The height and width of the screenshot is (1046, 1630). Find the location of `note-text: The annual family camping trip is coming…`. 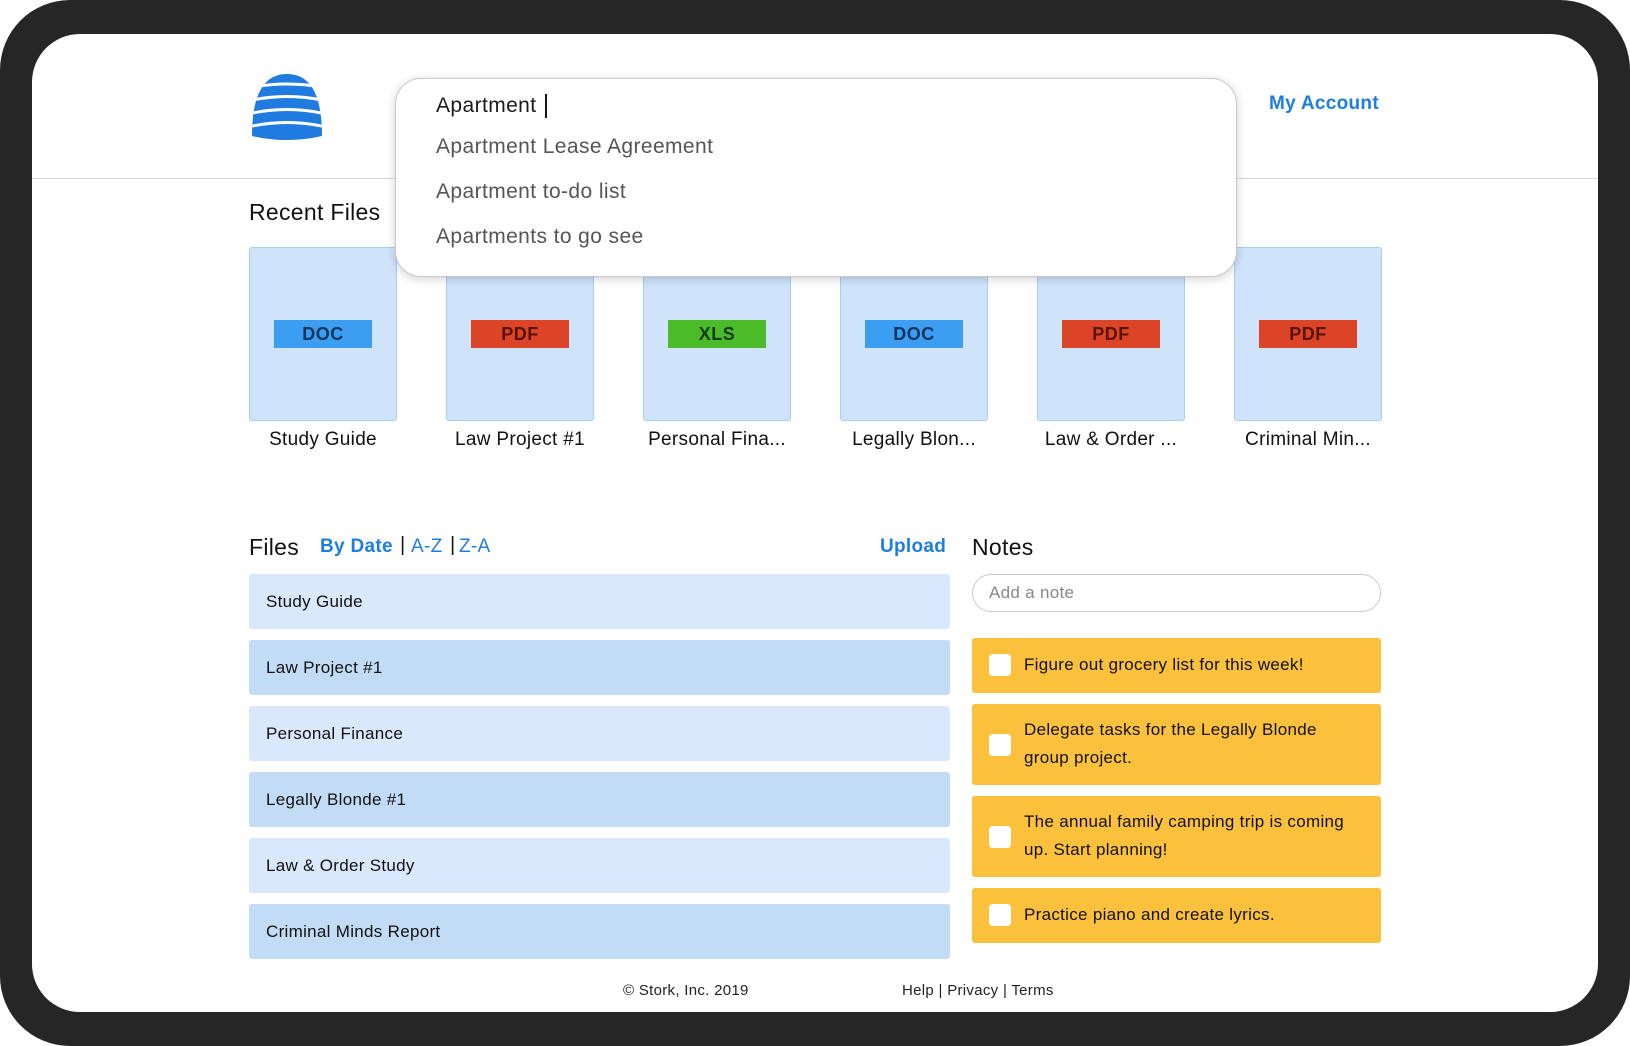

note-text: The annual family camping trip is coming… is located at coordinates (1184, 835).